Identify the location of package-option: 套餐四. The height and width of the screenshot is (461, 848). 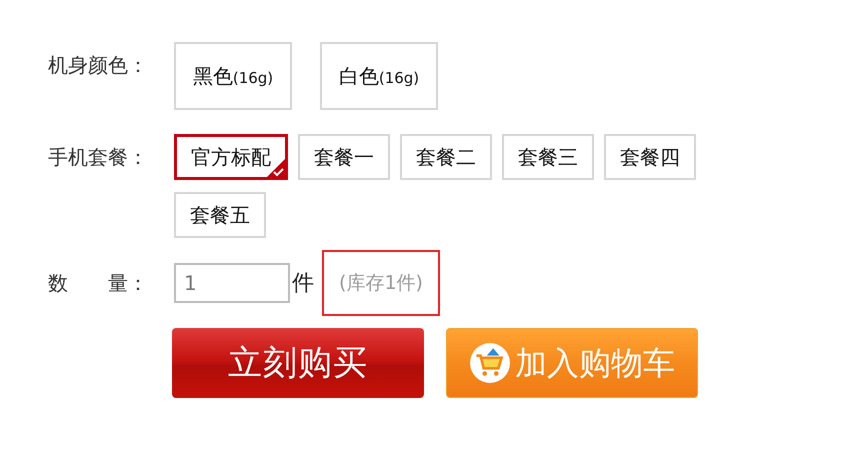
(650, 157).